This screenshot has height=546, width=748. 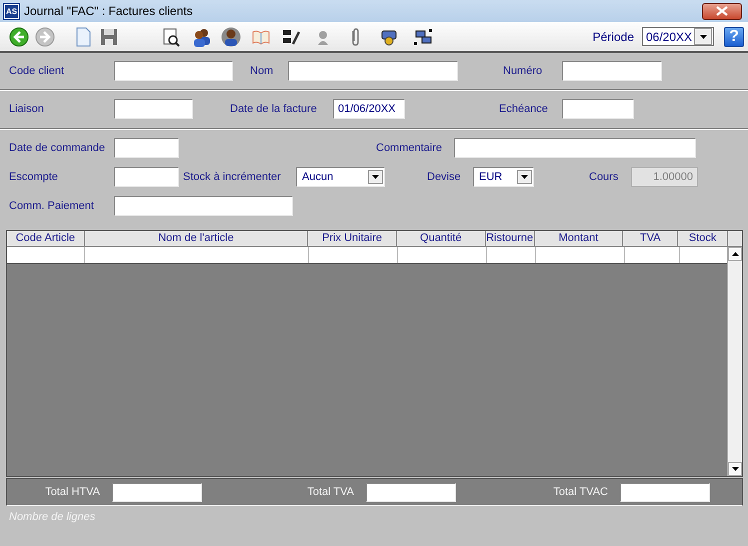 I want to click on field-label: Cours, so click(x=604, y=177).